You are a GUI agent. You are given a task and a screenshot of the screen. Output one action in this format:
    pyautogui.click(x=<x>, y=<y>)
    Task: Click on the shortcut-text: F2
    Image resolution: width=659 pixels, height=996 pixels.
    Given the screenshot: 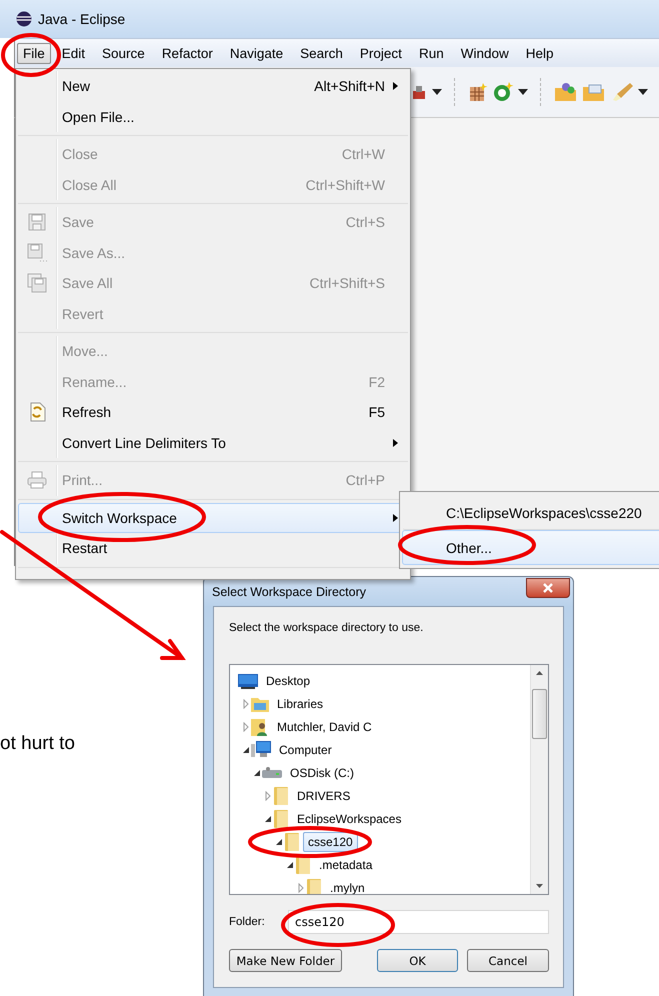 What is the action you would take?
    pyautogui.click(x=376, y=382)
    